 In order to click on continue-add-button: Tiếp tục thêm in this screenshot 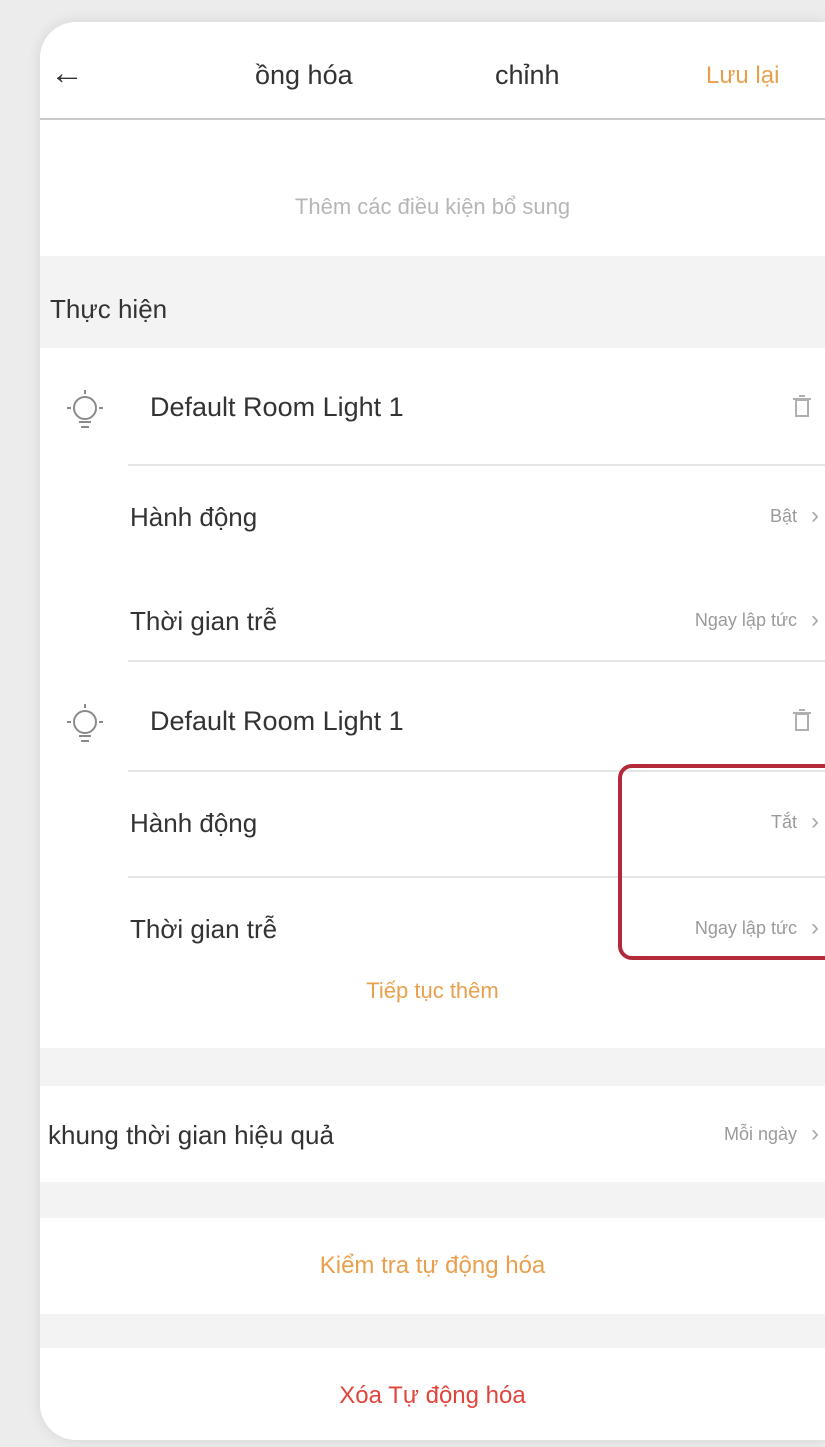, I will do `click(432, 991)`.